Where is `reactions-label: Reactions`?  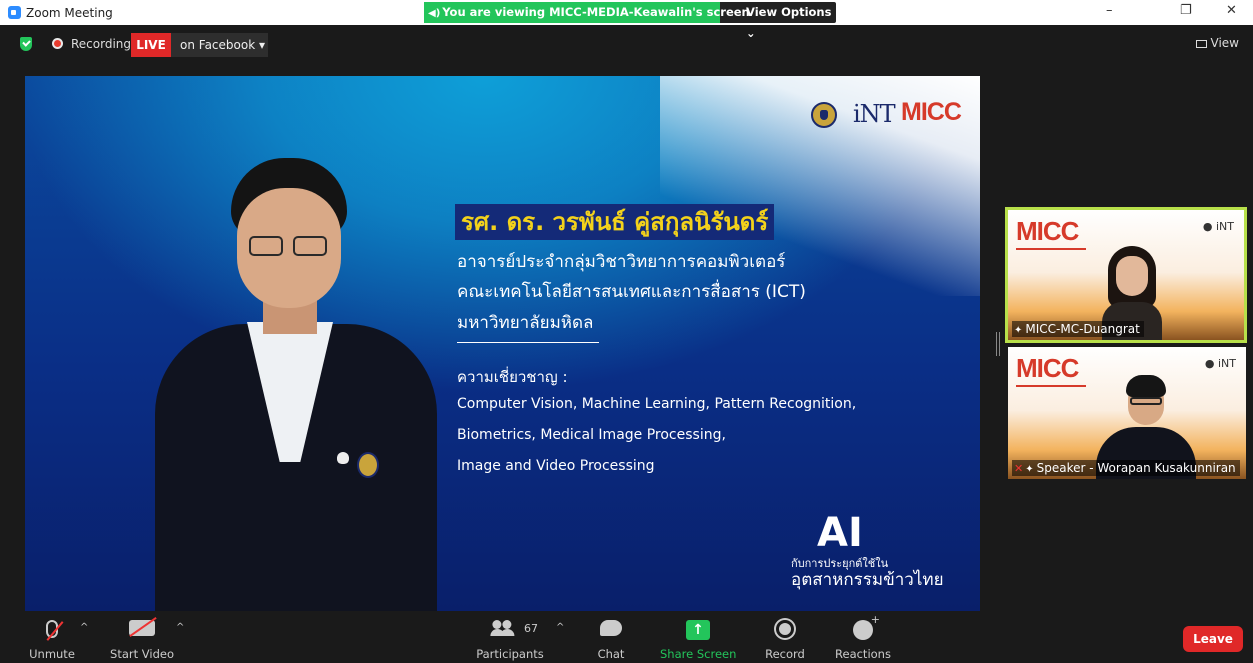 reactions-label: Reactions is located at coordinates (863, 654).